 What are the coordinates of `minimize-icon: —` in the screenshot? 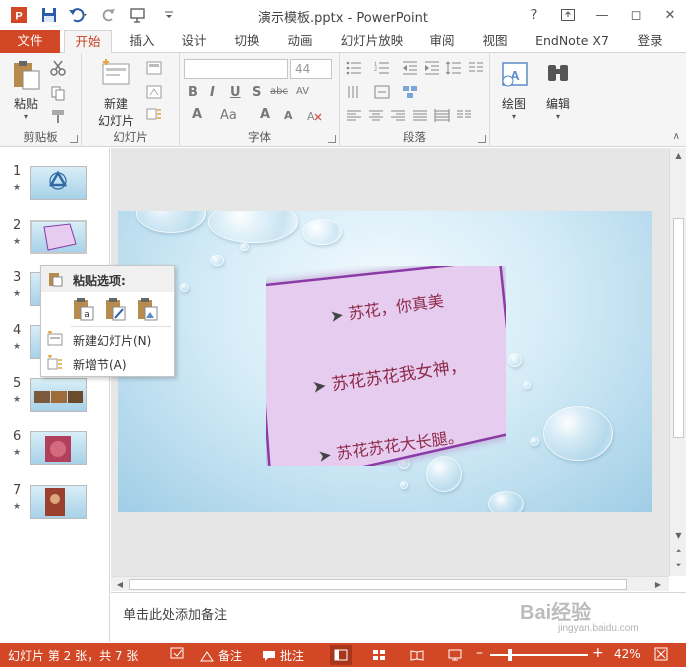 It's located at (602, 15).